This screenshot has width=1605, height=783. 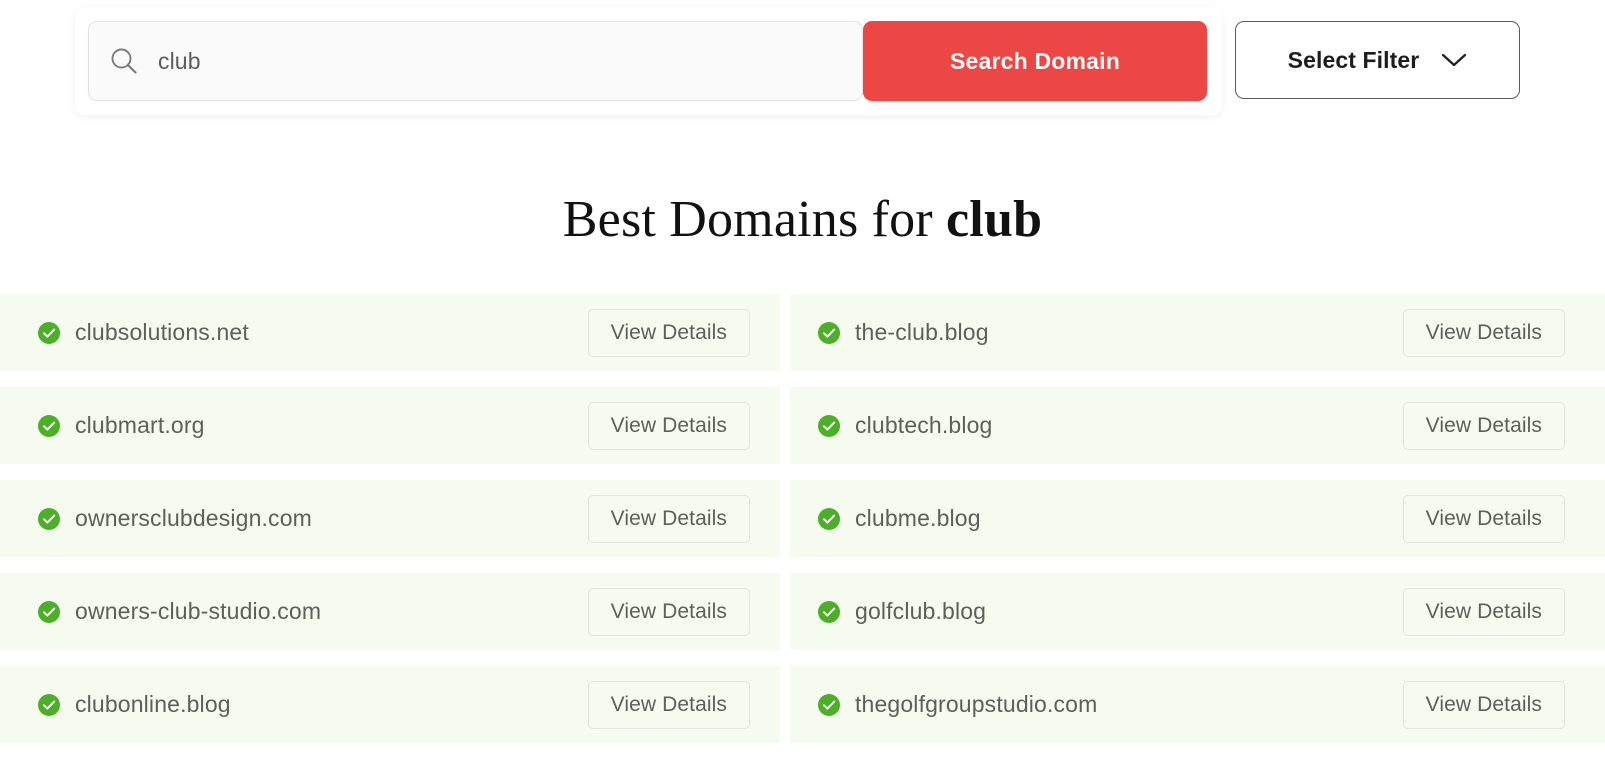 I want to click on table-row: clubme.blog View Details, so click(x=1197, y=518).